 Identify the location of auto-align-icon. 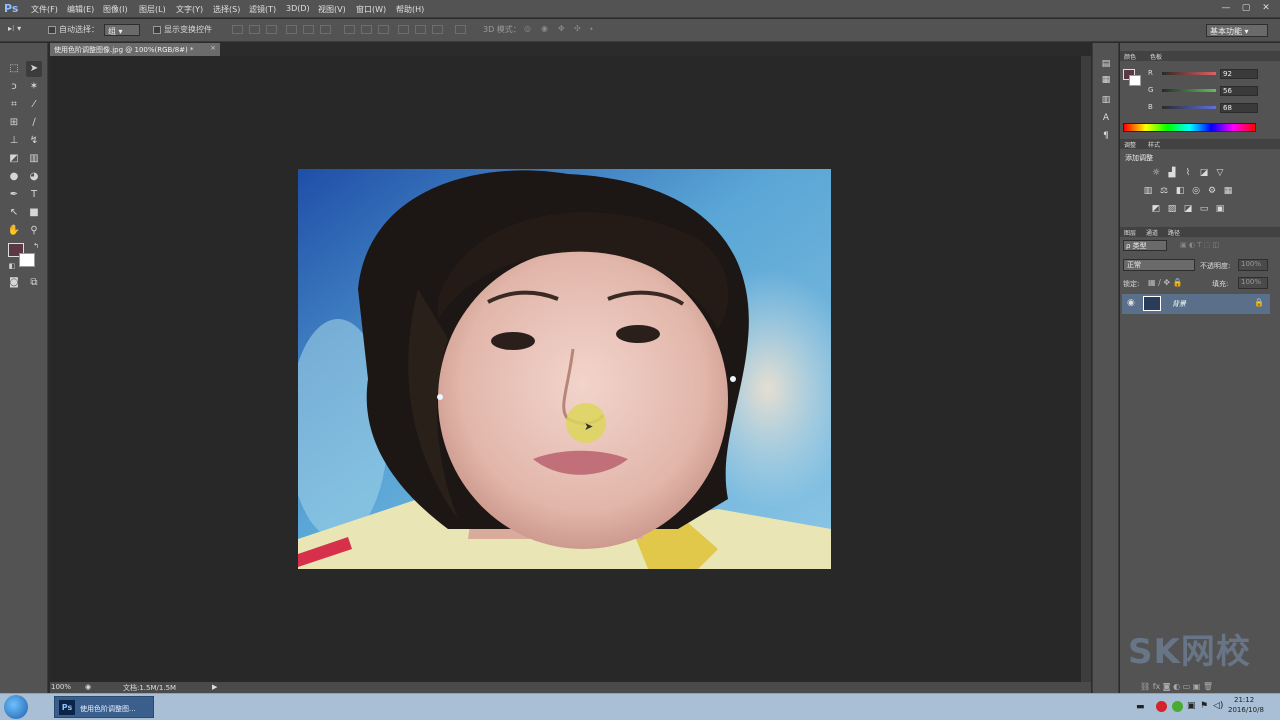
(460, 29).